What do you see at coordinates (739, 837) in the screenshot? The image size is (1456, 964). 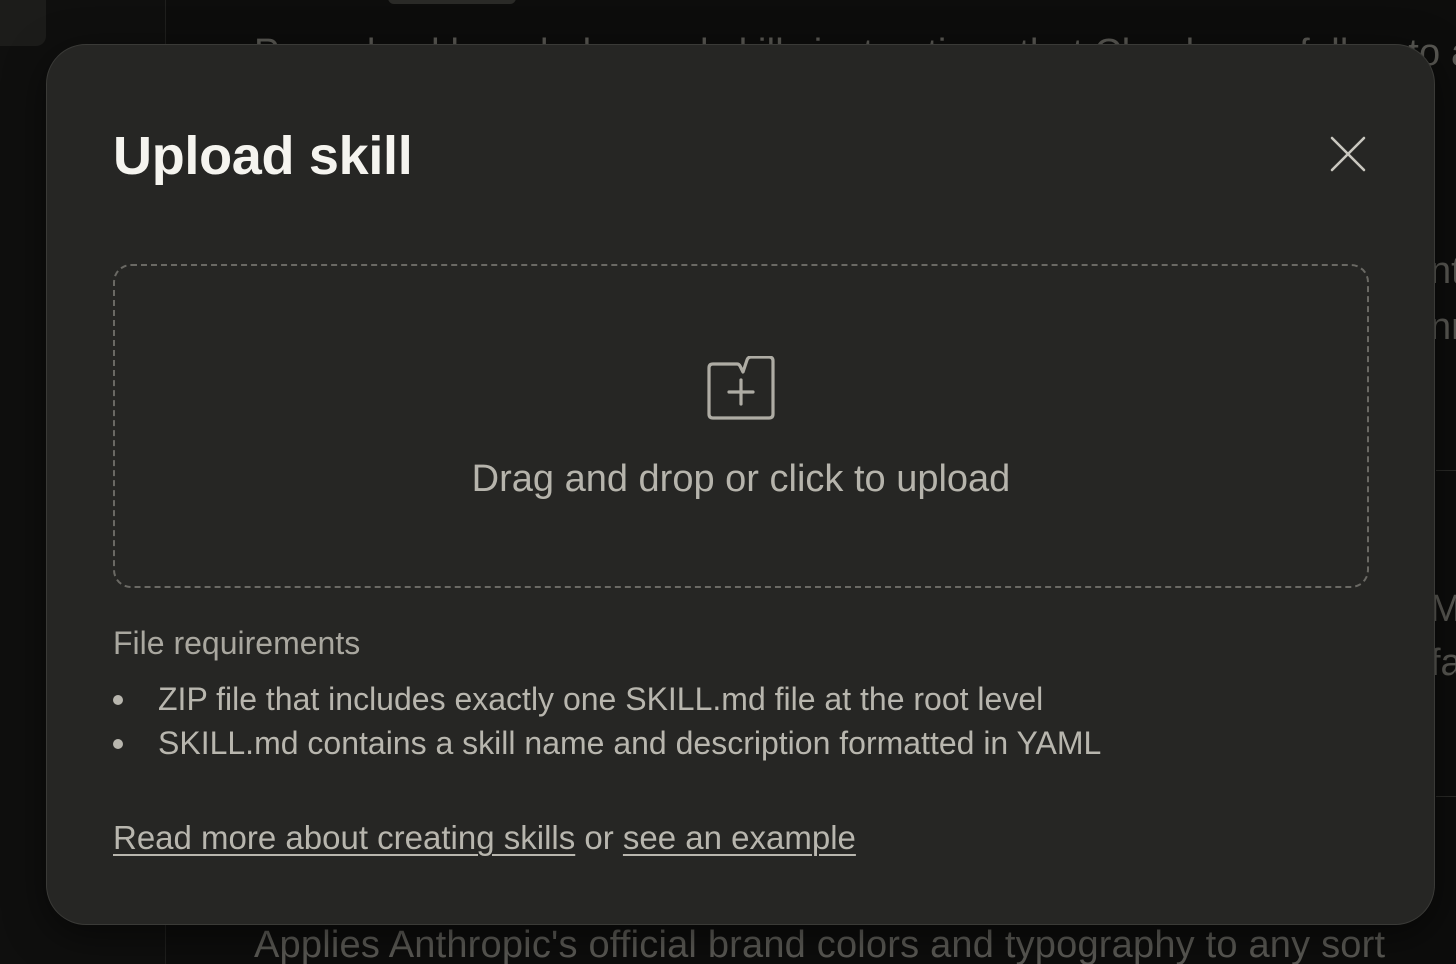 I see `see-example-link: see an example` at bounding box center [739, 837].